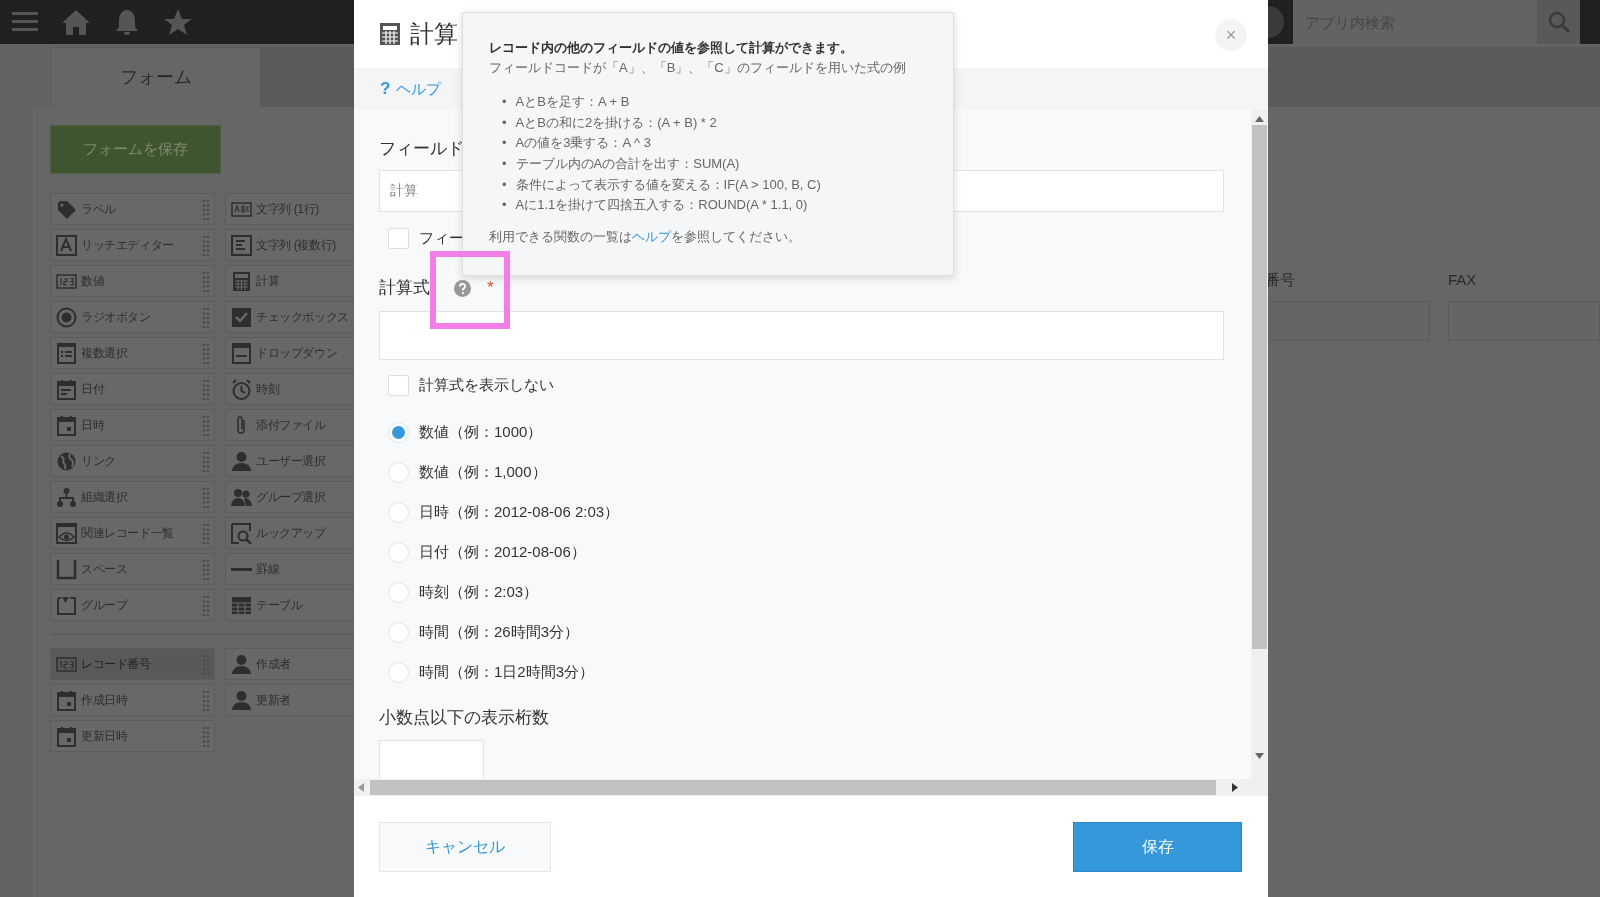 Image resolution: width=1600 pixels, height=897 pixels. I want to click on checkbox-label: 計算式を表示しない, so click(486, 384).